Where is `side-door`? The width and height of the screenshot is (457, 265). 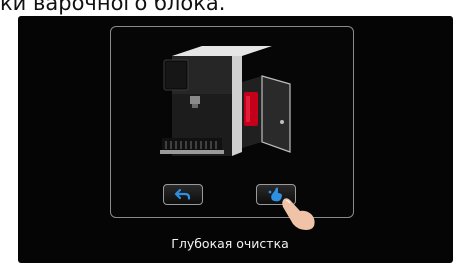
side-door is located at coordinates (276, 114).